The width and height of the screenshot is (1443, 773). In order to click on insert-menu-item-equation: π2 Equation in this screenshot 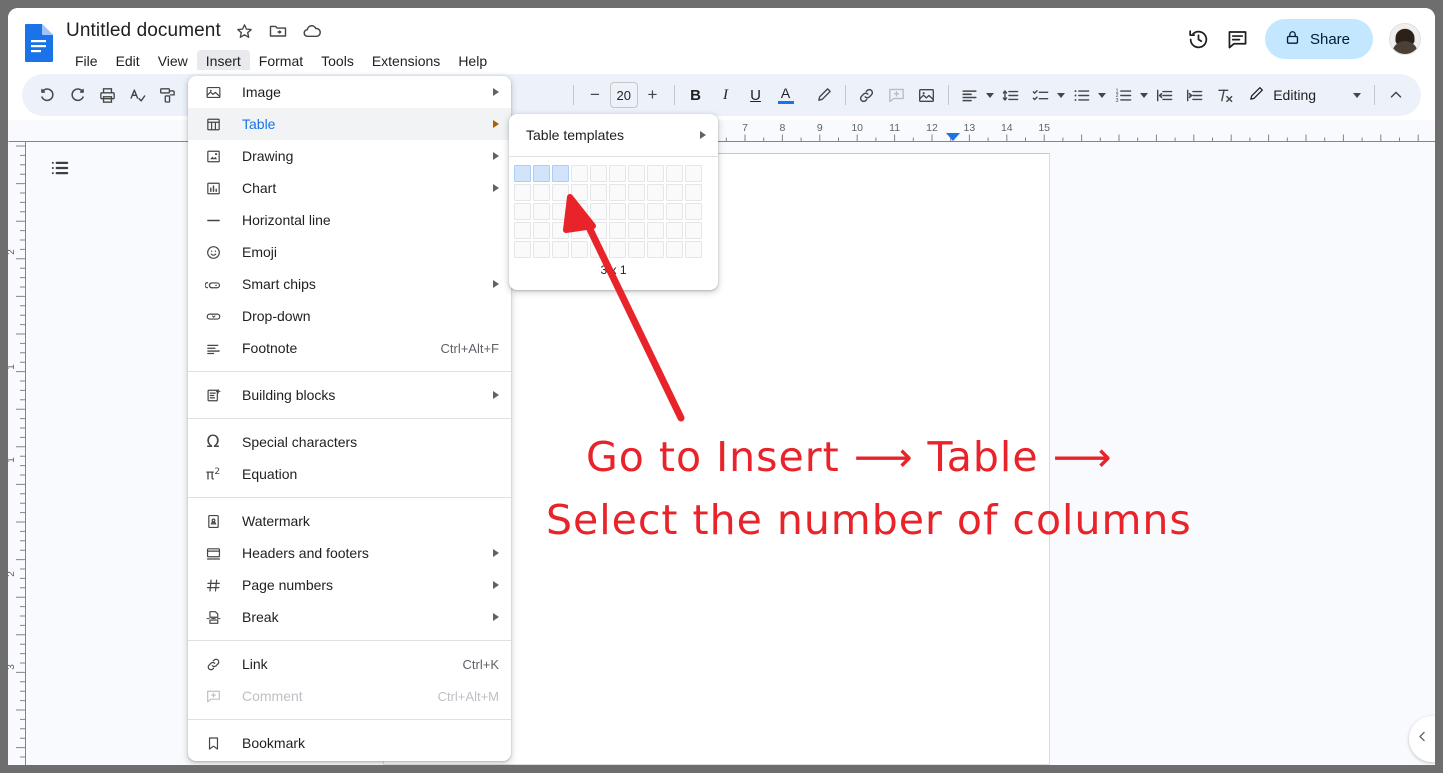, I will do `click(349, 474)`.